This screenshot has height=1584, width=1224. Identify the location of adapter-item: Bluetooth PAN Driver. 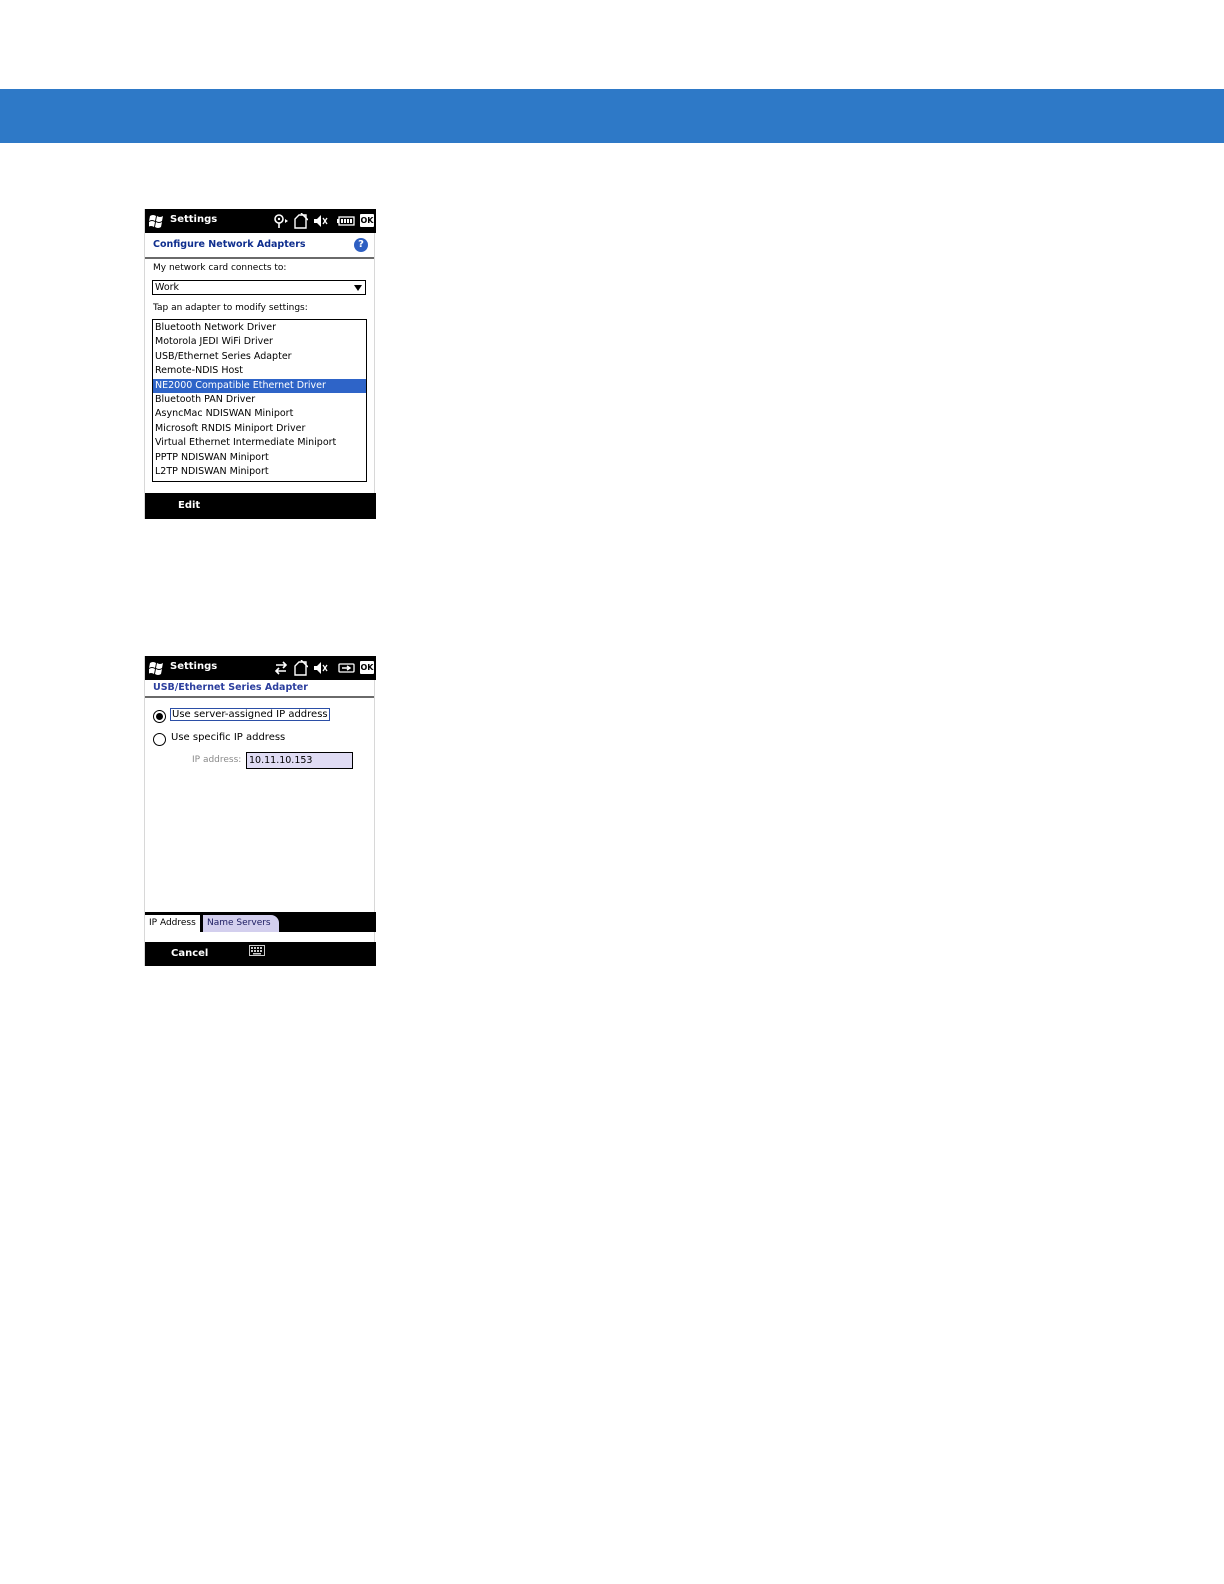
(259, 400).